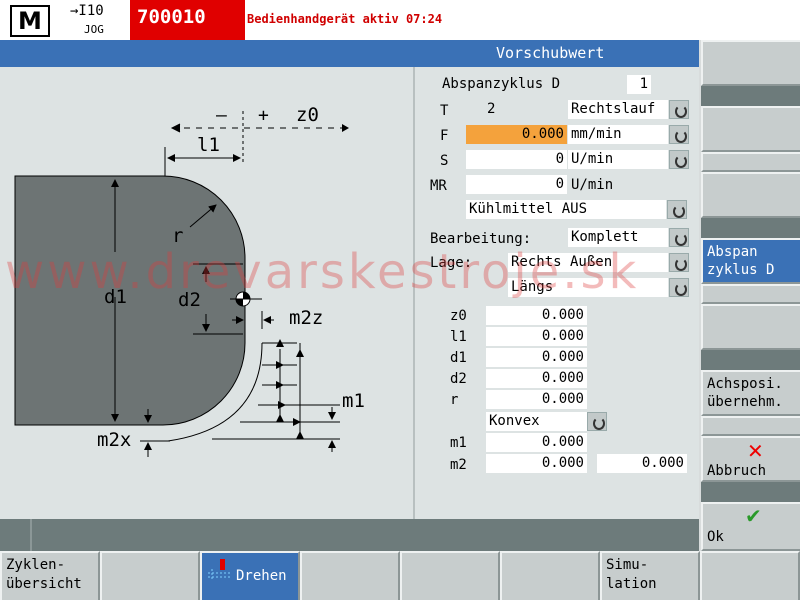 The width and height of the screenshot is (800, 600). What do you see at coordinates (566, 209) in the screenshot?
I see `coolant-field: Kühlmittel AUS` at bounding box center [566, 209].